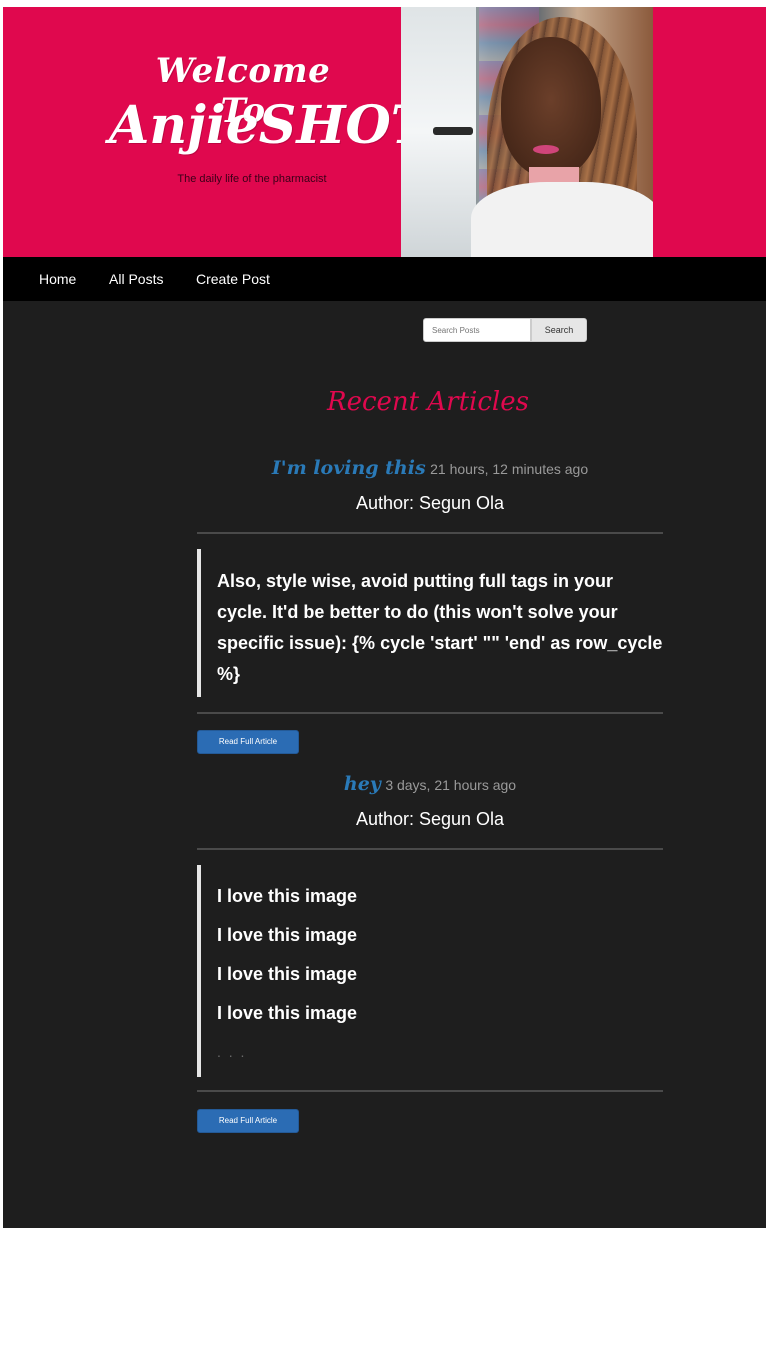  I want to click on article-timestamp: 21 hours, 12 minutes ago, so click(509, 469).